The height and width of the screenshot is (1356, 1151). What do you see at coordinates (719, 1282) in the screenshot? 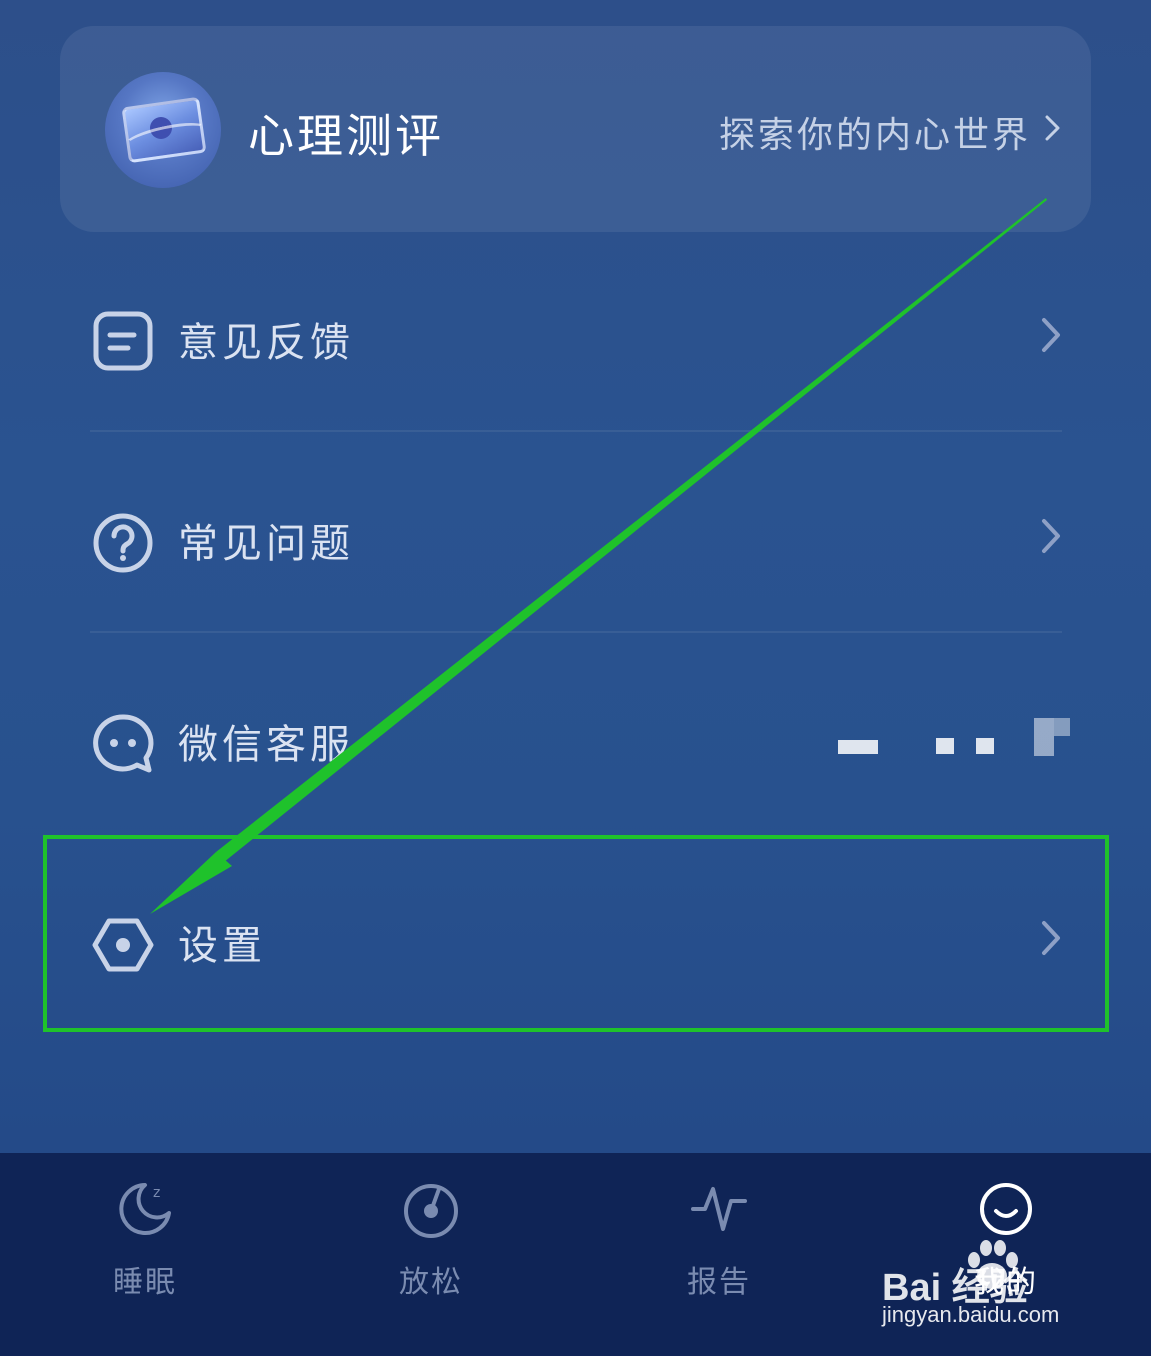
I see `tab-label: 报告` at bounding box center [719, 1282].